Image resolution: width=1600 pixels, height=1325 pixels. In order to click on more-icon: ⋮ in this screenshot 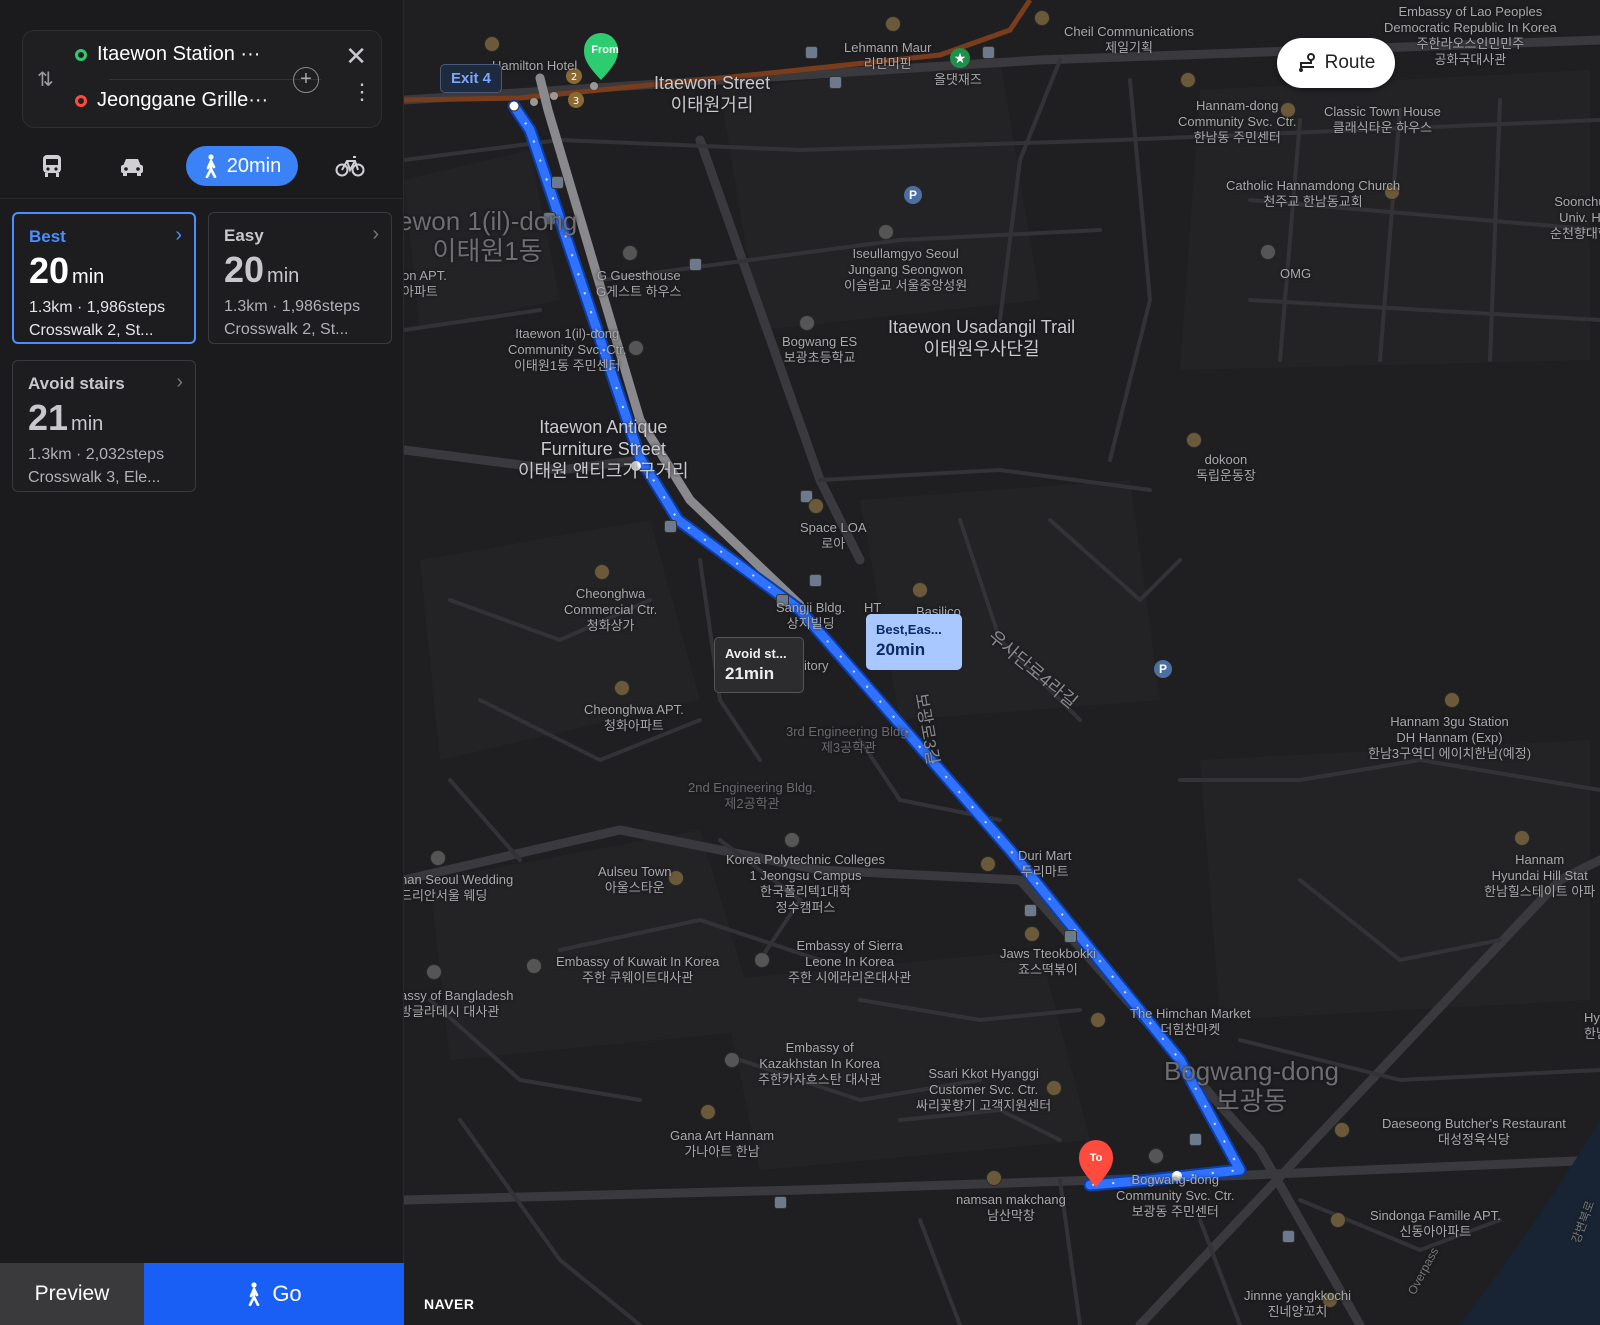, I will do `click(362, 92)`.